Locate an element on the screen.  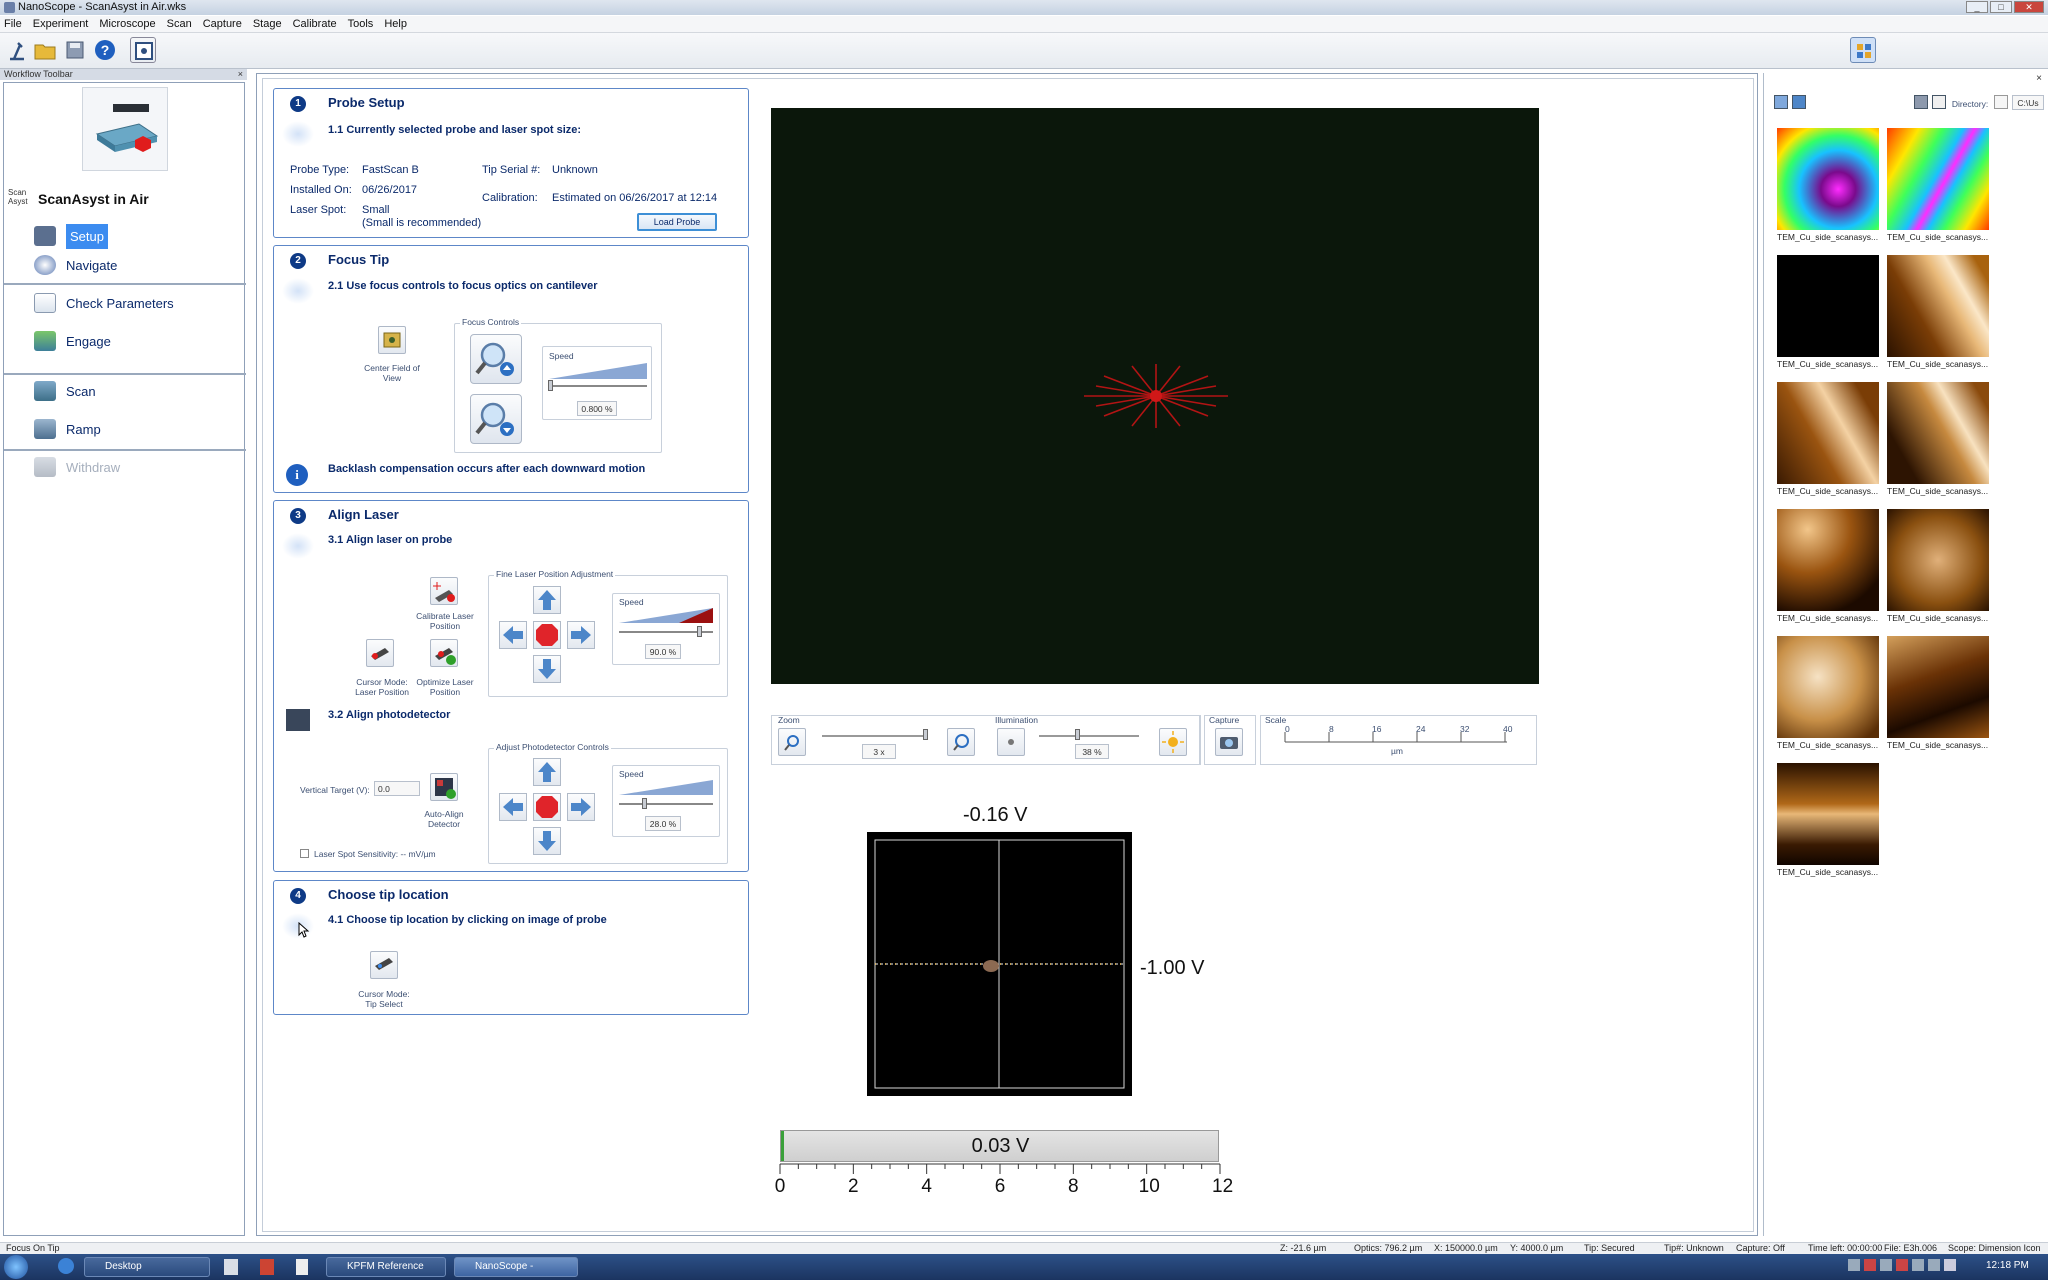
optimize-laser-button is located at coordinates (444, 653).